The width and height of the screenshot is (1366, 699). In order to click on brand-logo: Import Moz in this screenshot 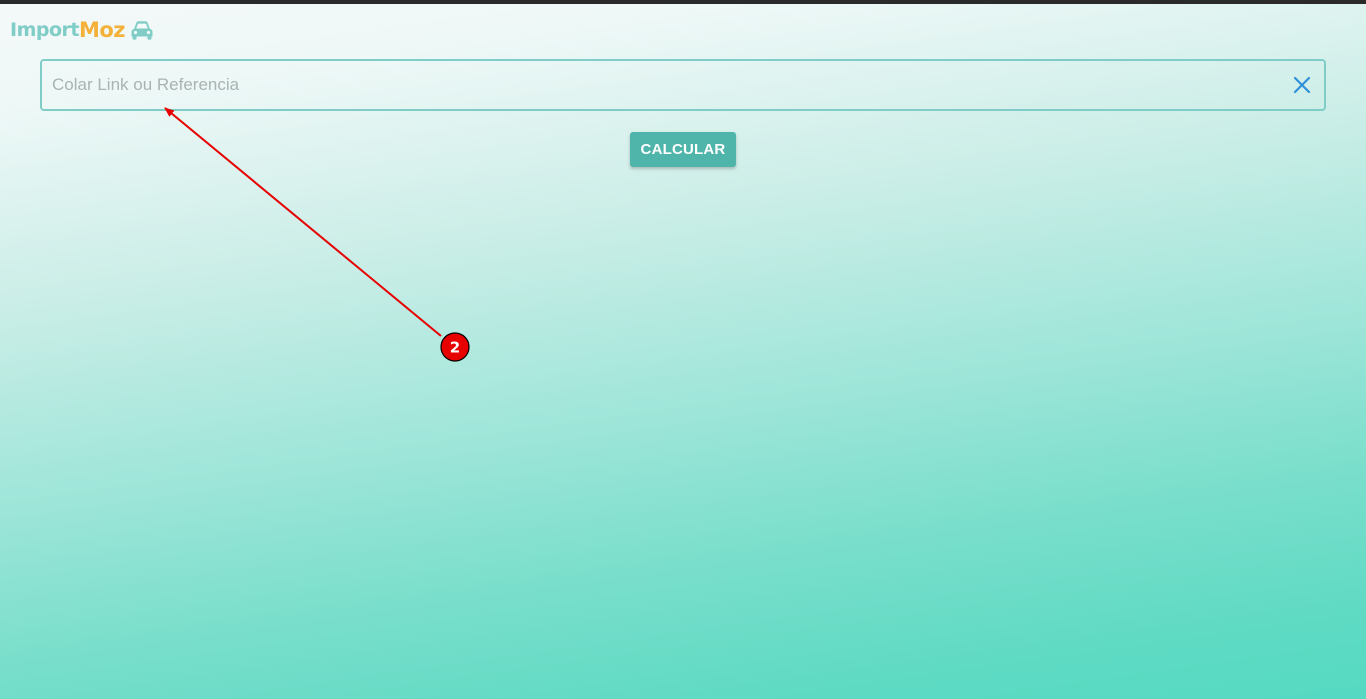, I will do `click(82, 30)`.